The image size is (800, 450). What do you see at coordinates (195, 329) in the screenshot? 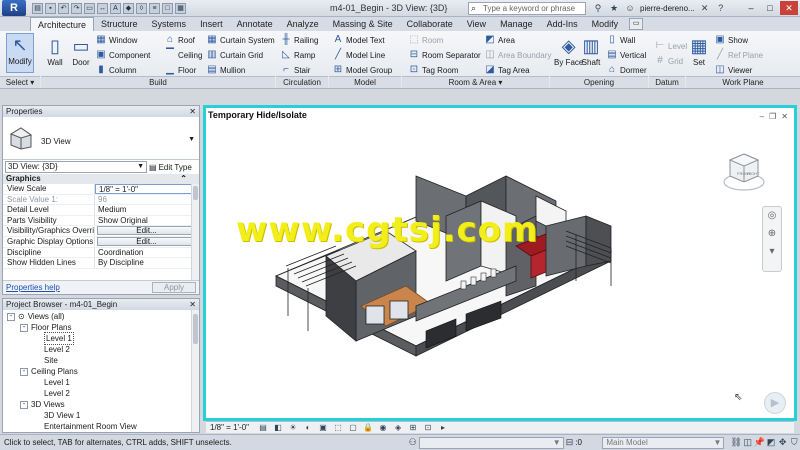
I see `scroll-thumb` at bounding box center [195, 329].